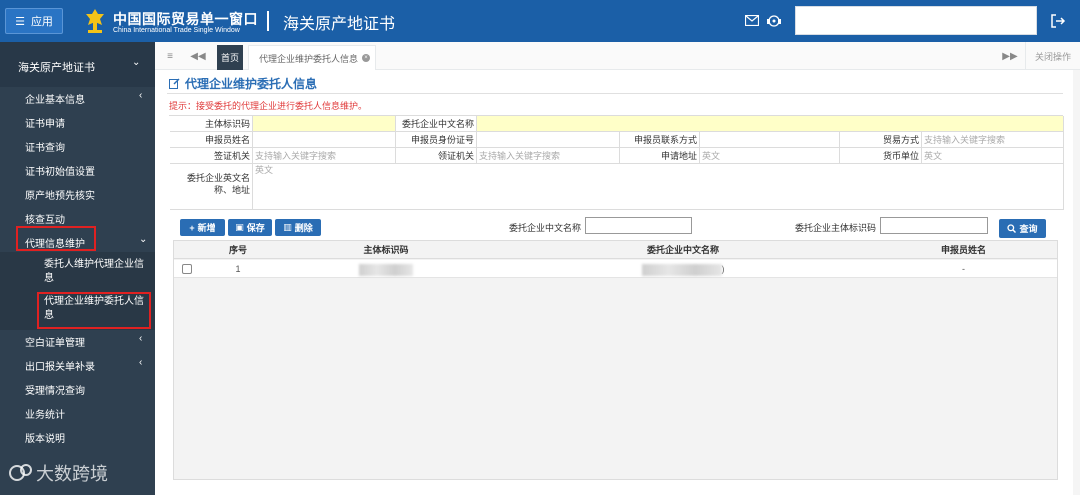 The width and height of the screenshot is (1080, 495). What do you see at coordinates (770, 156) in the screenshot?
I see `apply-address-field: 英文` at bounding box center [770, 156].